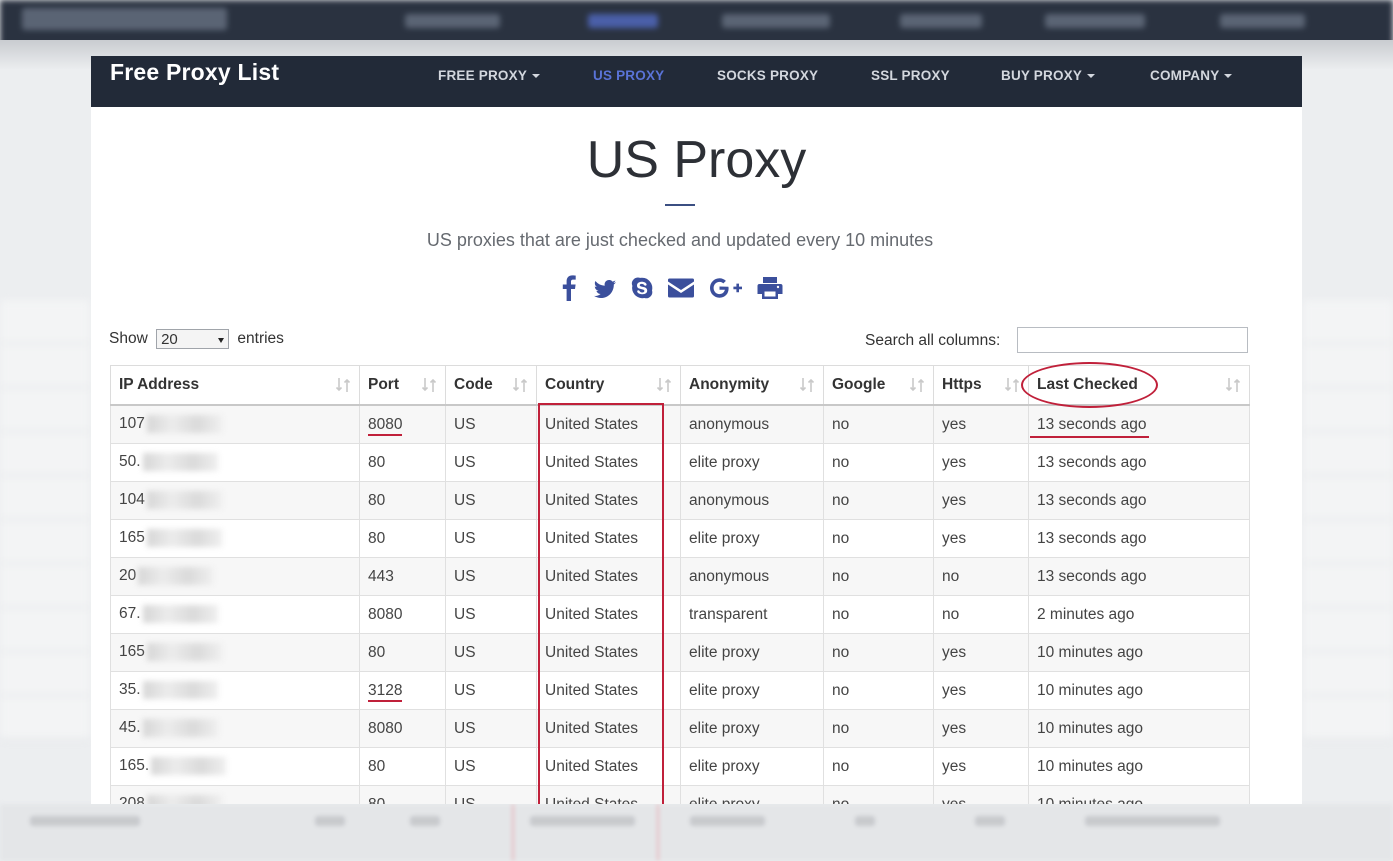 This screenshot has width=1393, height=861. I want to click on nav-label: BUY PROXY, so click(1042, 75).